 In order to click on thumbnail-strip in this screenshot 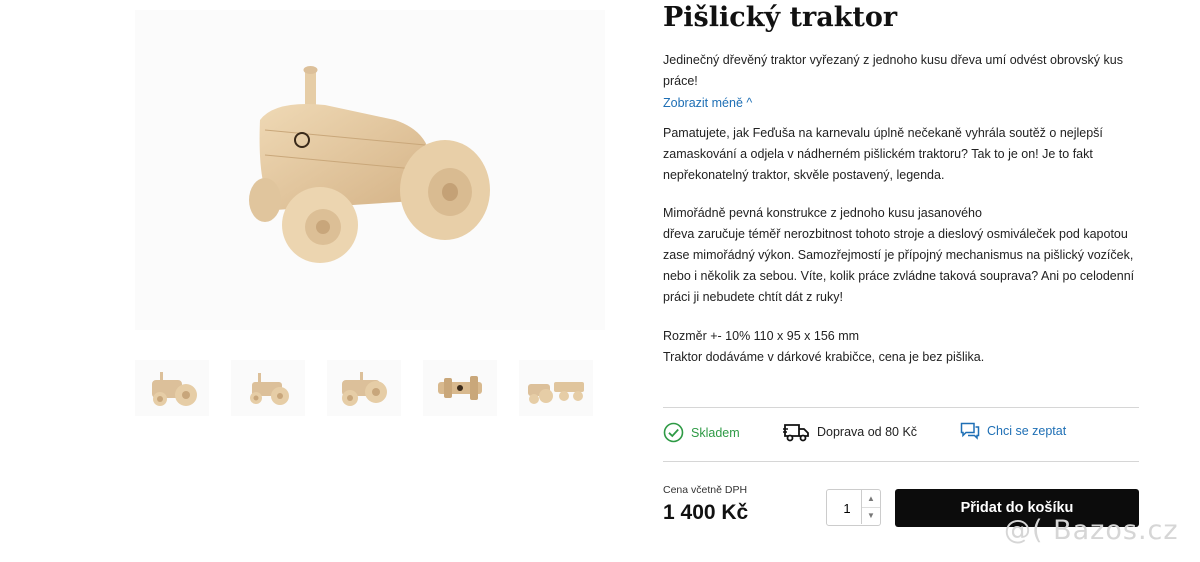, I will do `click(370, 389)`.